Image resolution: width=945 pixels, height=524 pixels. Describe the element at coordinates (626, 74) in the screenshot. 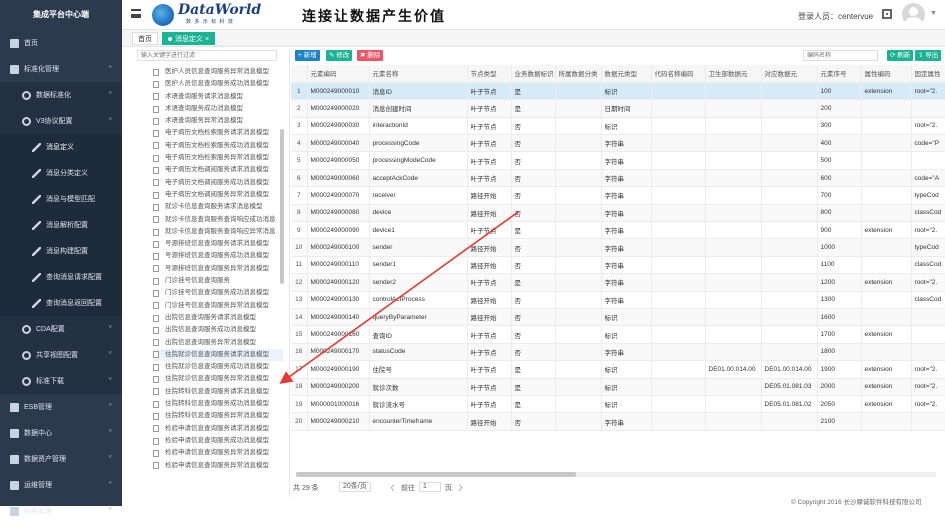

I see `column-header: 数据元类型` at that location.